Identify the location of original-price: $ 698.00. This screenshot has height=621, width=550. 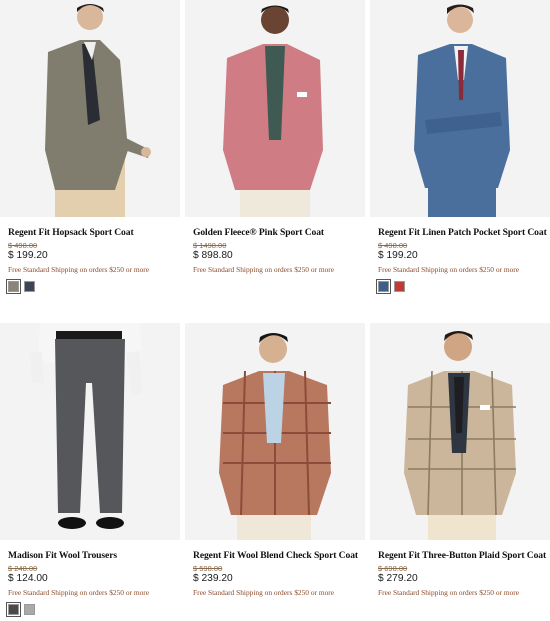
(393, 568).